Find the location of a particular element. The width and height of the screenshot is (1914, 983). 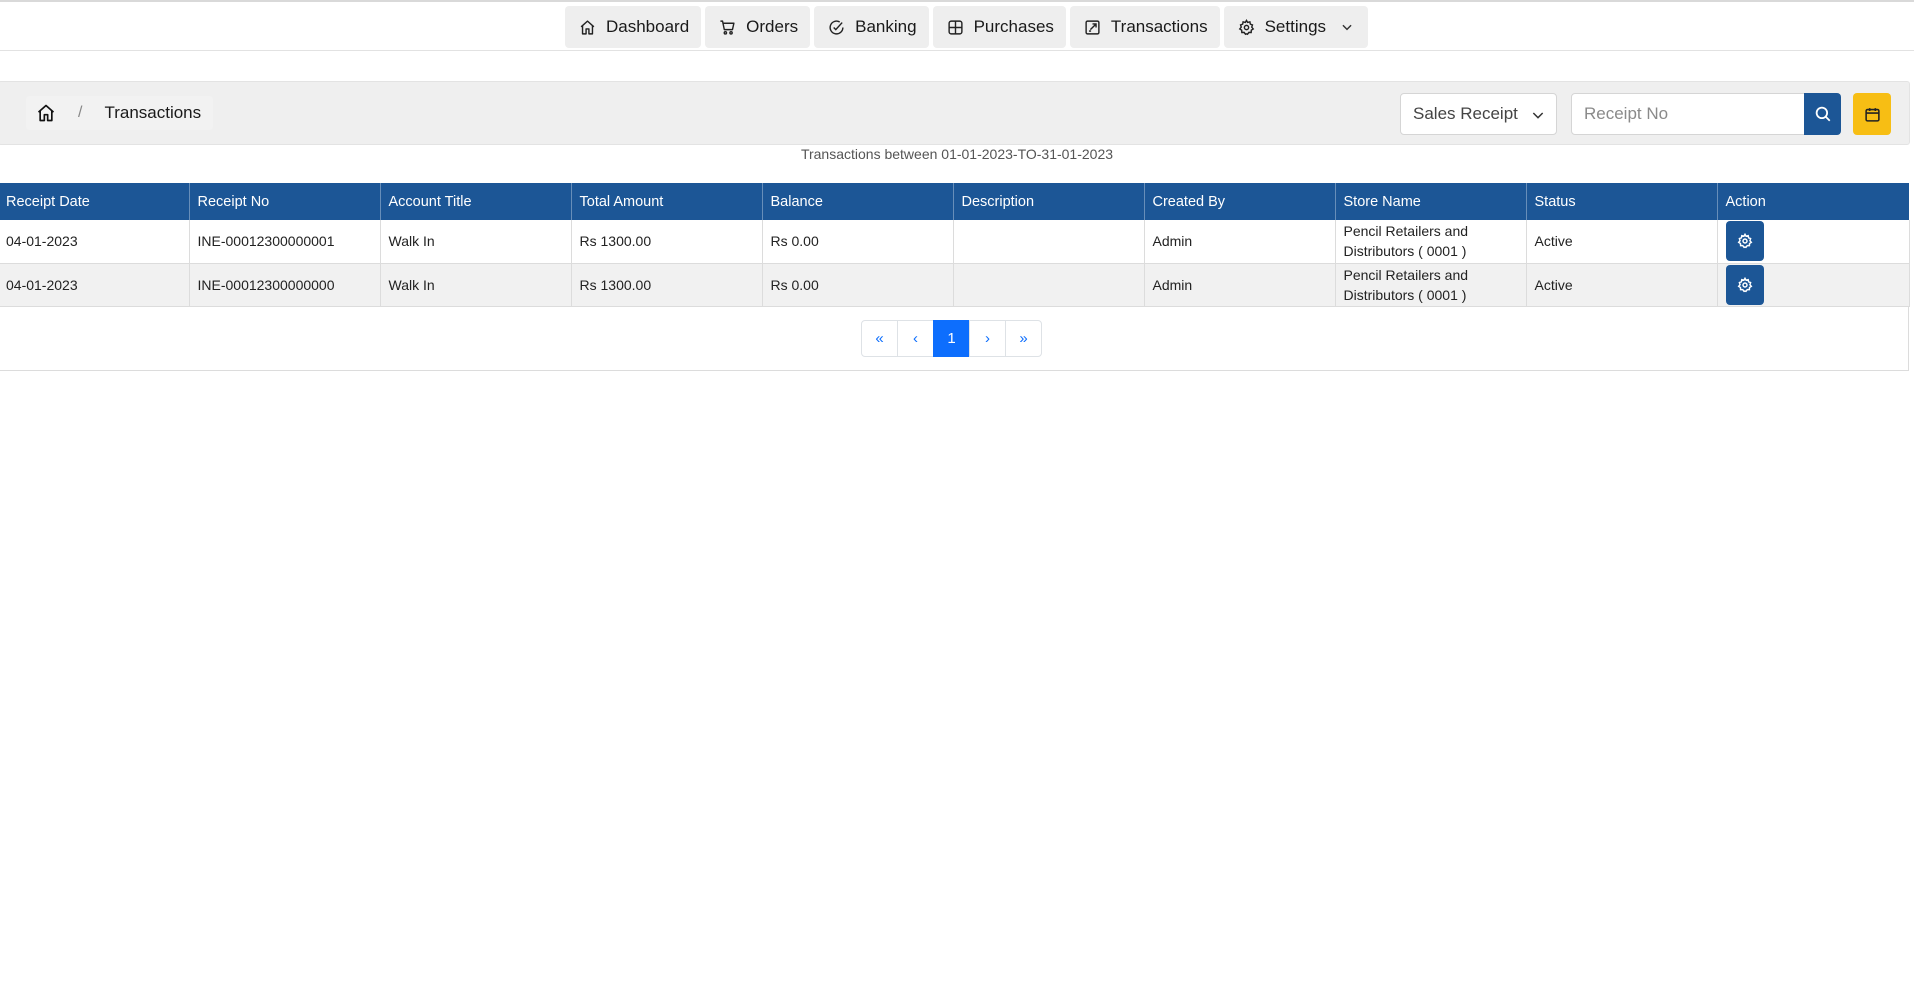

column-header: Action is located at coordinates (1813, 201).